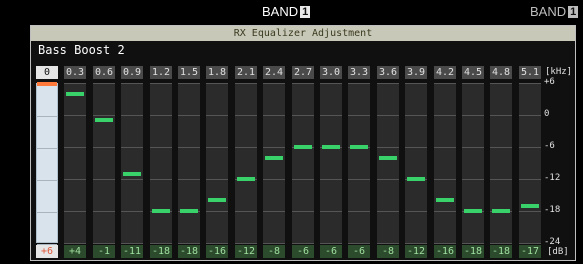 This screenshot has height=264, width=583. I want to click on band-gain-value: -1, so click(104, 251).